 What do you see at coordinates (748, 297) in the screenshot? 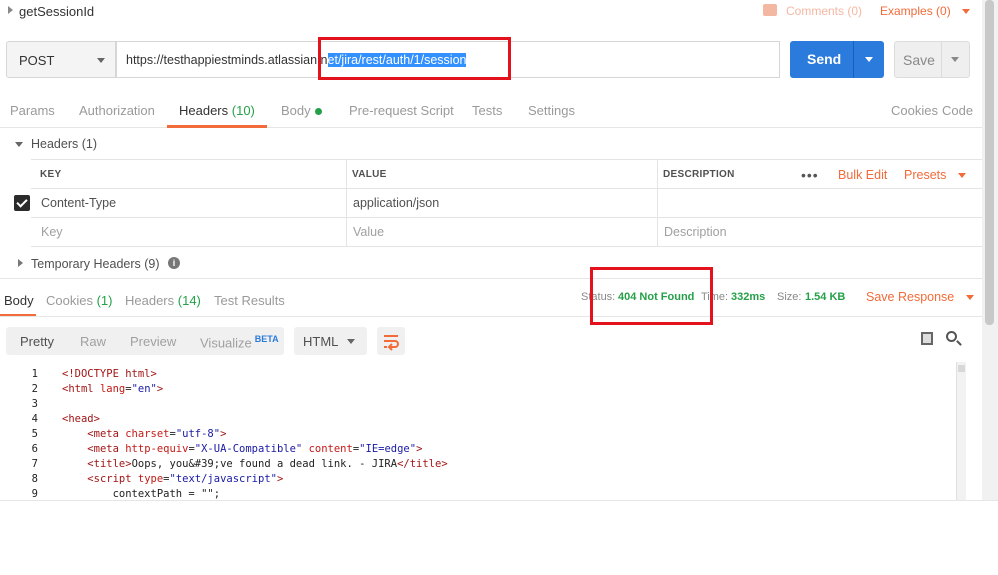
I see `time-value: 332ms` at bounding box center [748, 297].